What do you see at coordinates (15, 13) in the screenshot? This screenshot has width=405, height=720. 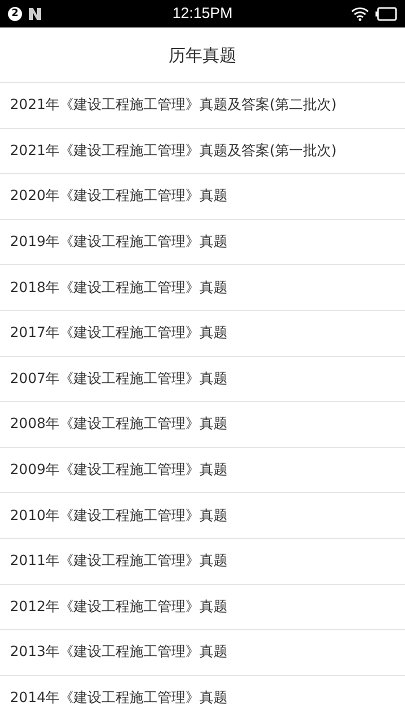 I see `notification-count: 2` at bounding box center [15, 13].